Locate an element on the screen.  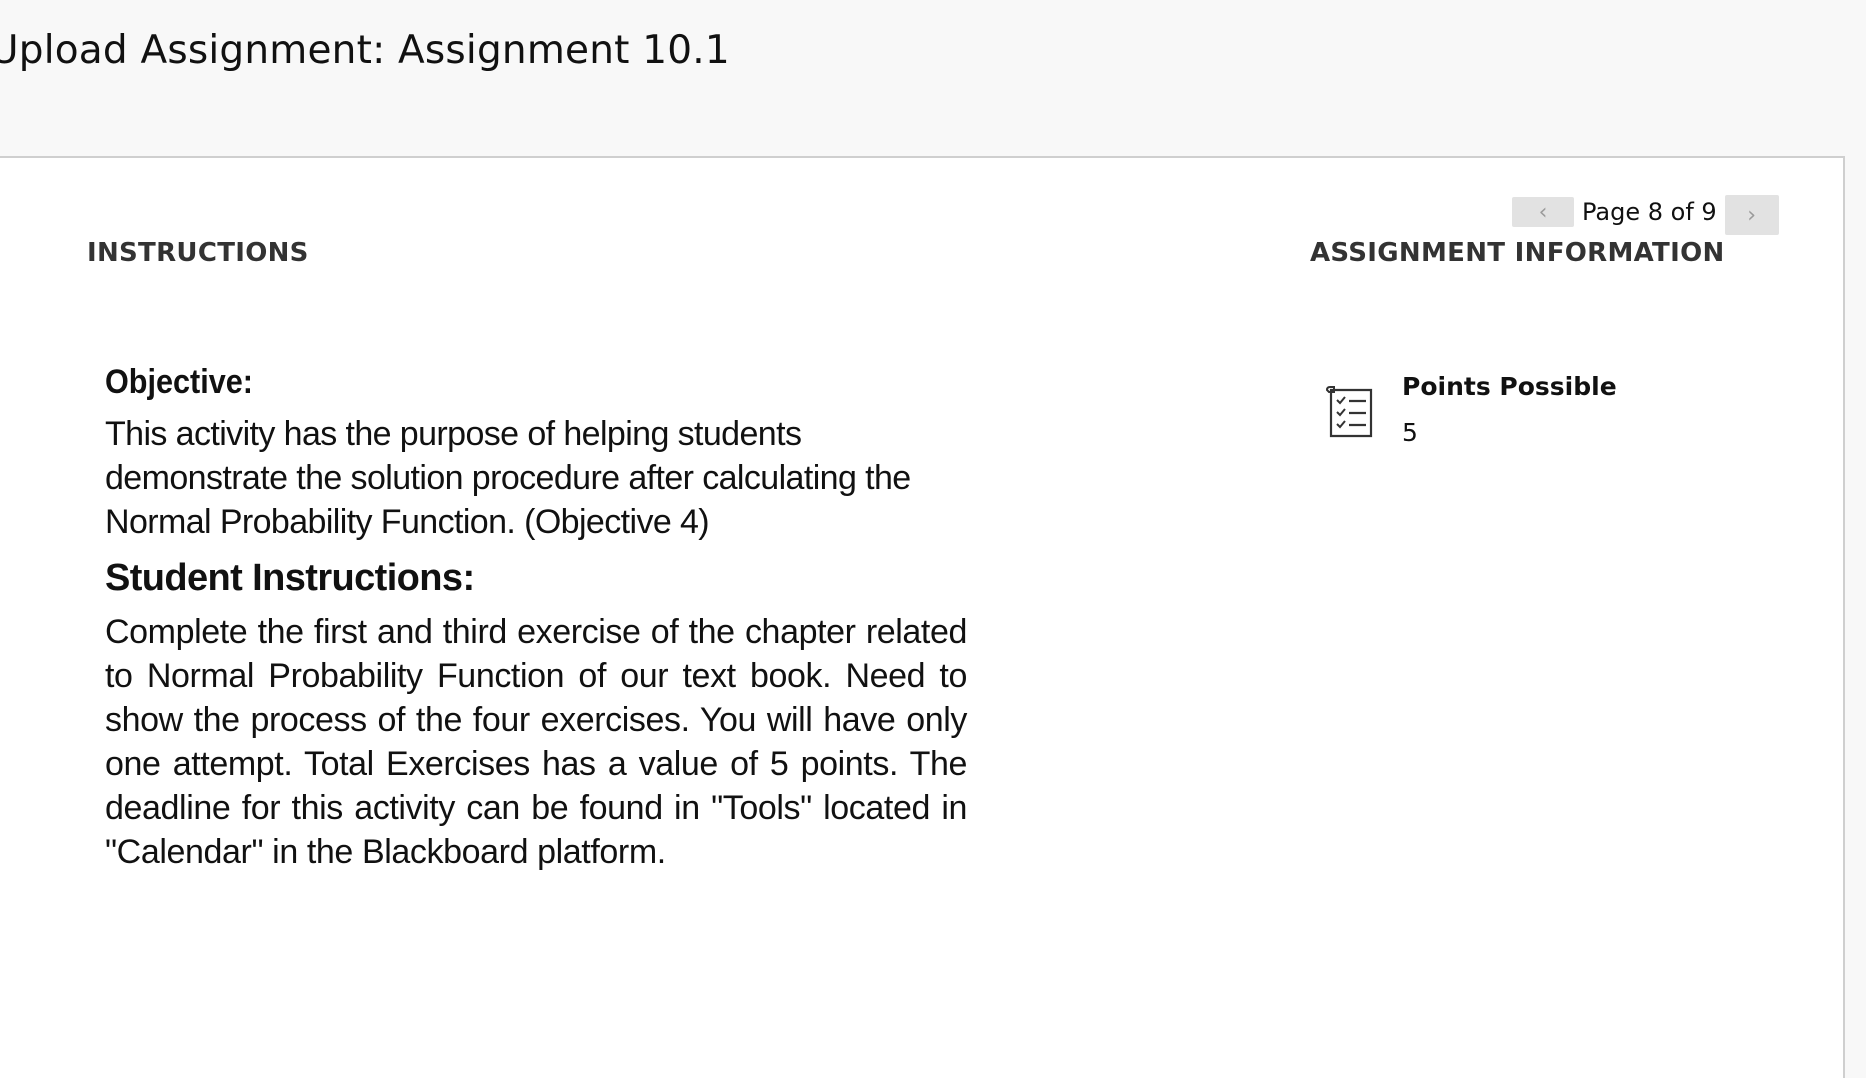
student-instructions-heading: Student Instructions: is located at coordinates (290, 578).